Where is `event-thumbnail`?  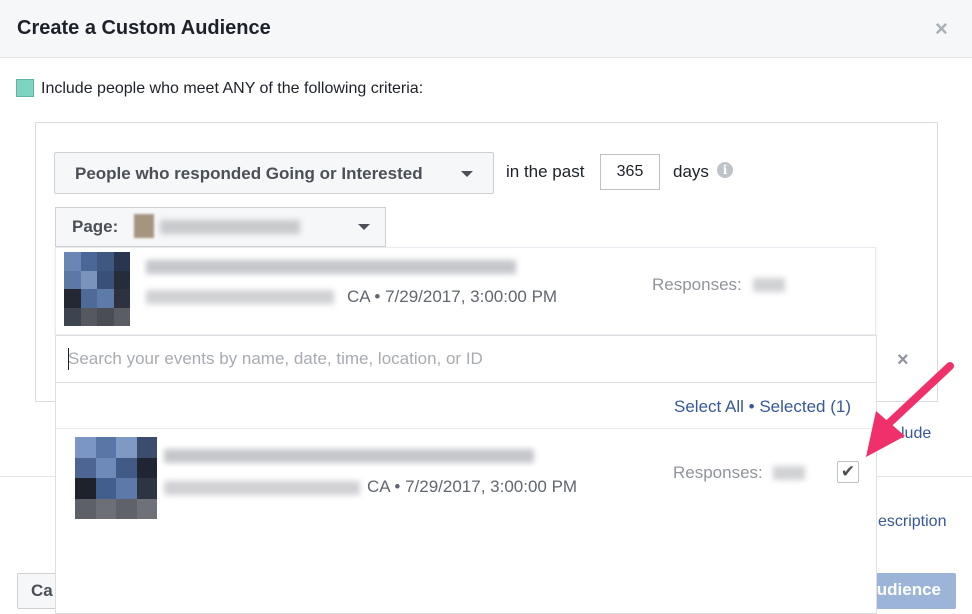
event-thumbnail is located at coordinates (97, 289).